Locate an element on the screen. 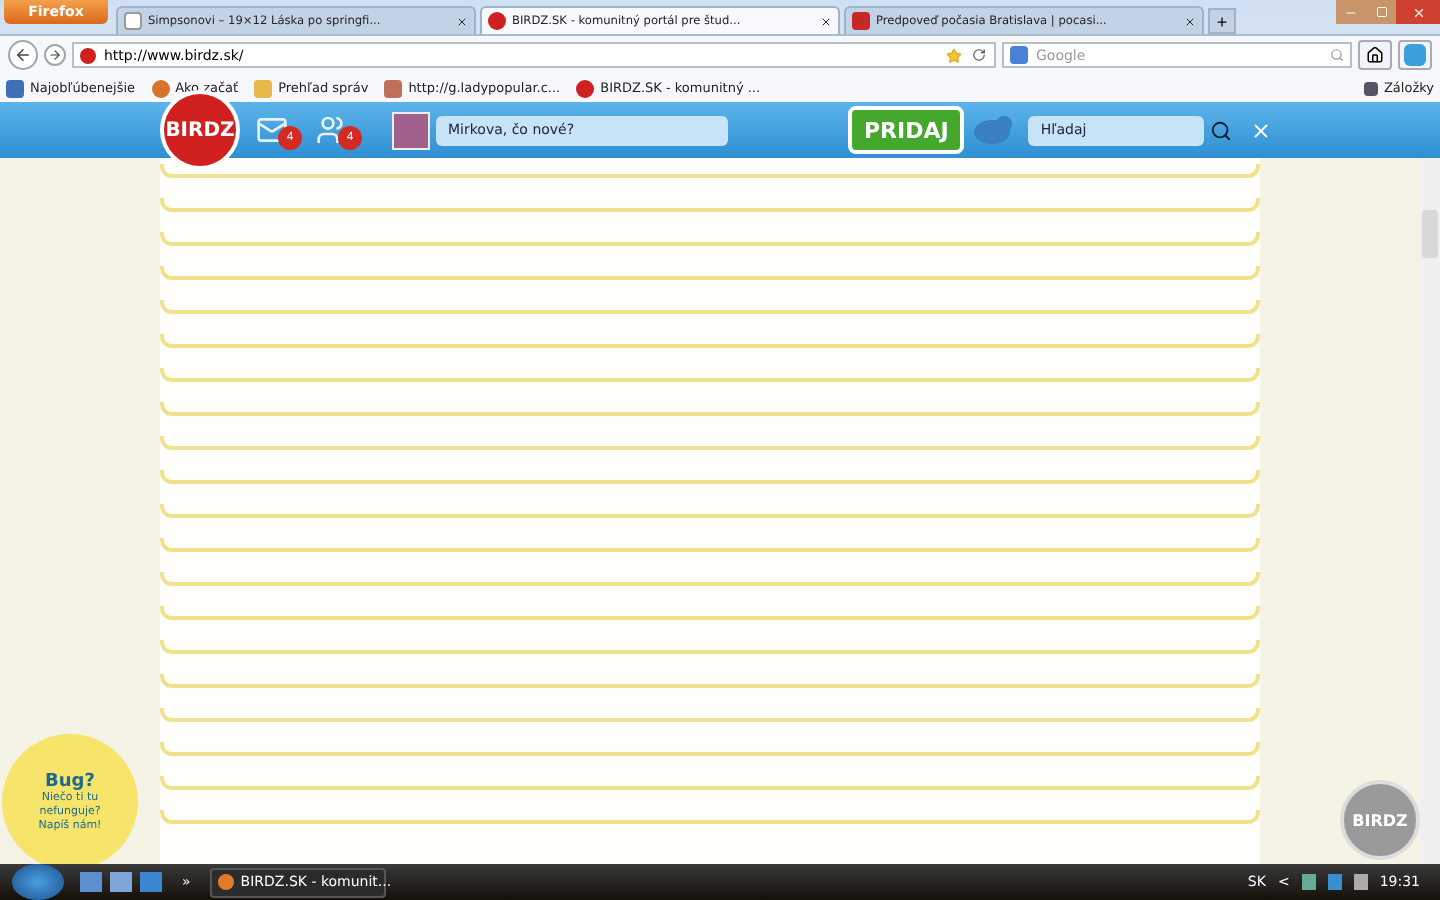 The height and width of the screenshot is (900, 1440). bird-icon is located at coordinates (992, 130).